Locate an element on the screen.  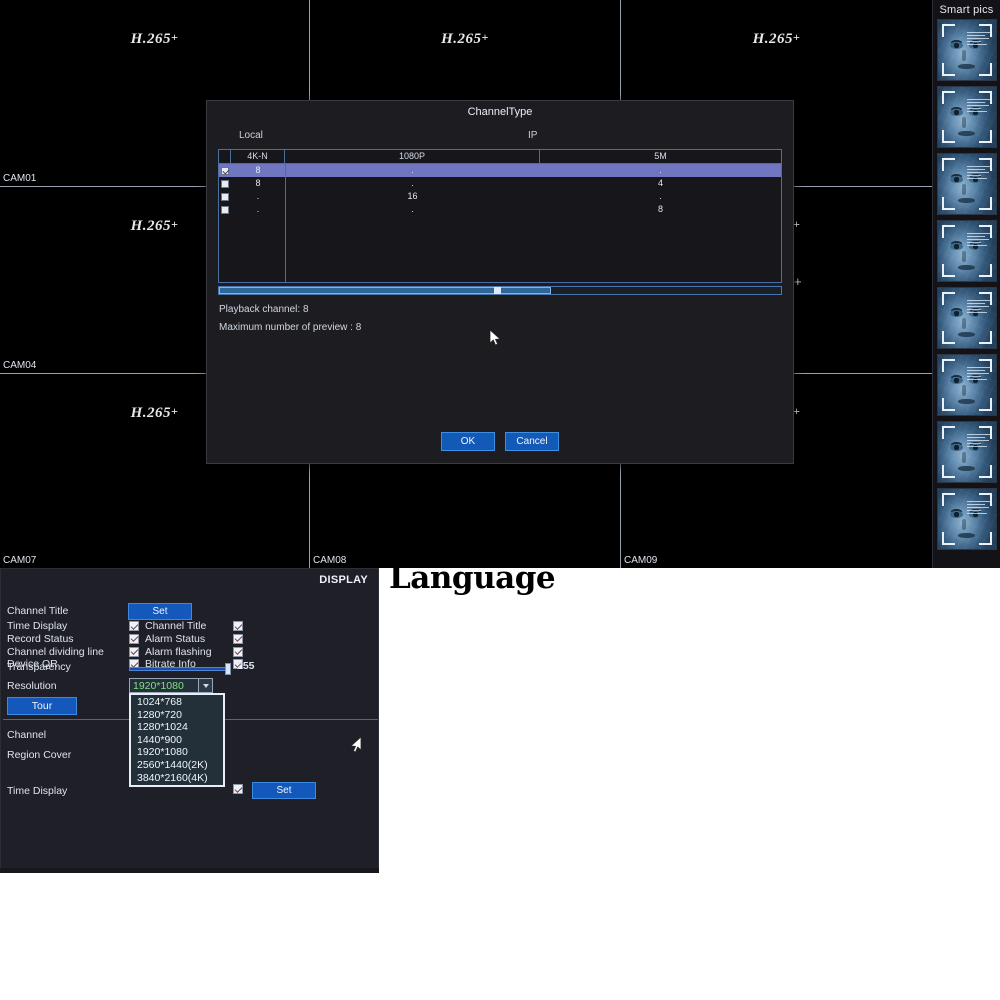
channel-type-table: 4K-N 1080P 5M 8.. 8. 4. 16... 8 is located at coordinates (500, 216).